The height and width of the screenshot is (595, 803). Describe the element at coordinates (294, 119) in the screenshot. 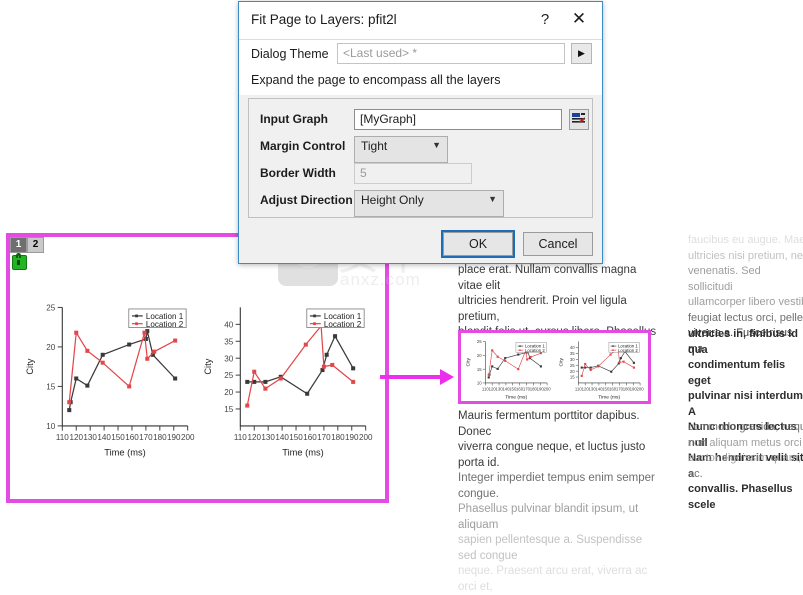

I see `input-graph-label: Input Graph` at that location.